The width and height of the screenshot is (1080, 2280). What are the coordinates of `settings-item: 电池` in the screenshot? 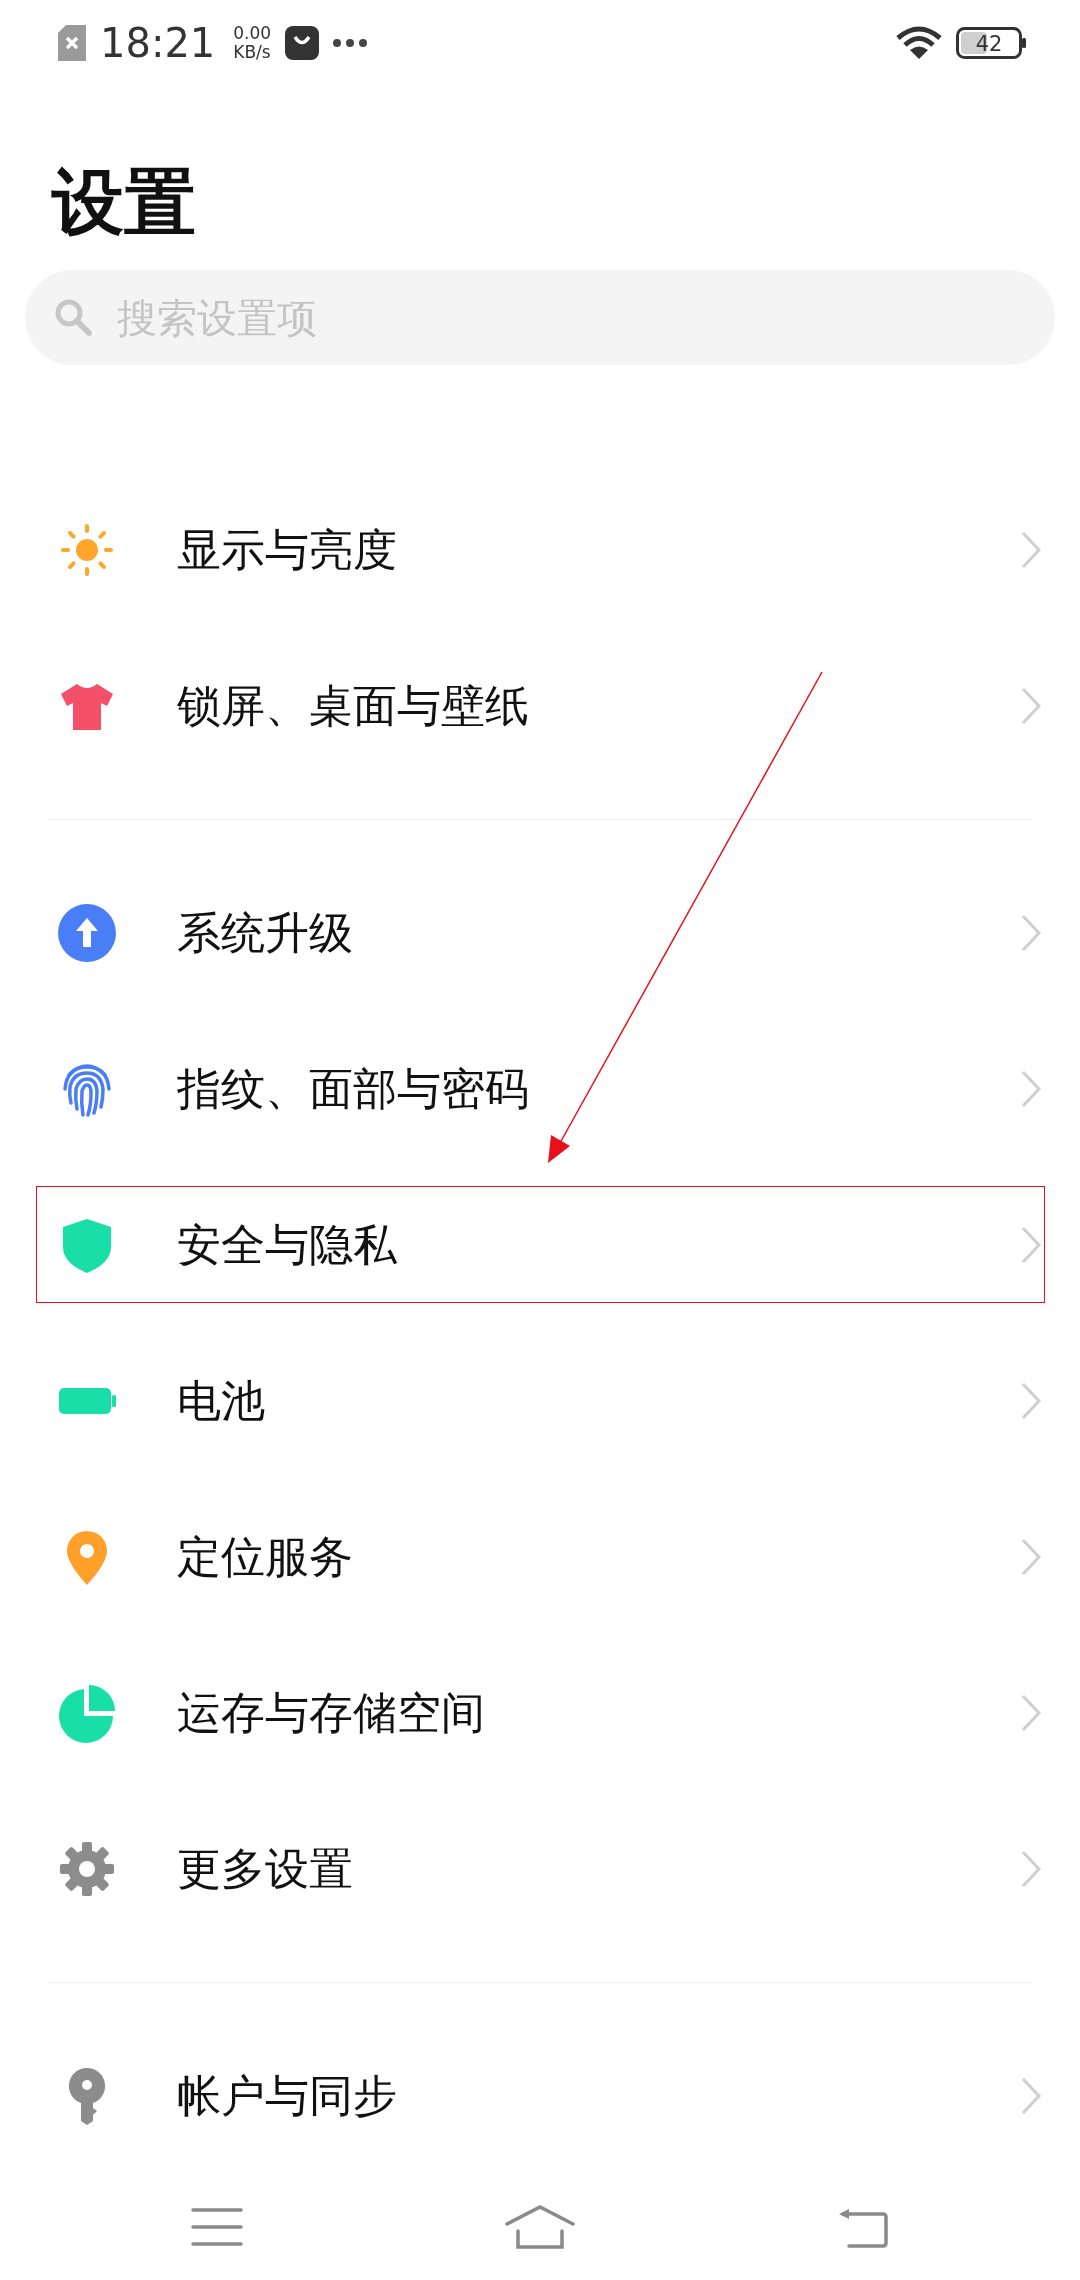 It's located at (540, 1401).